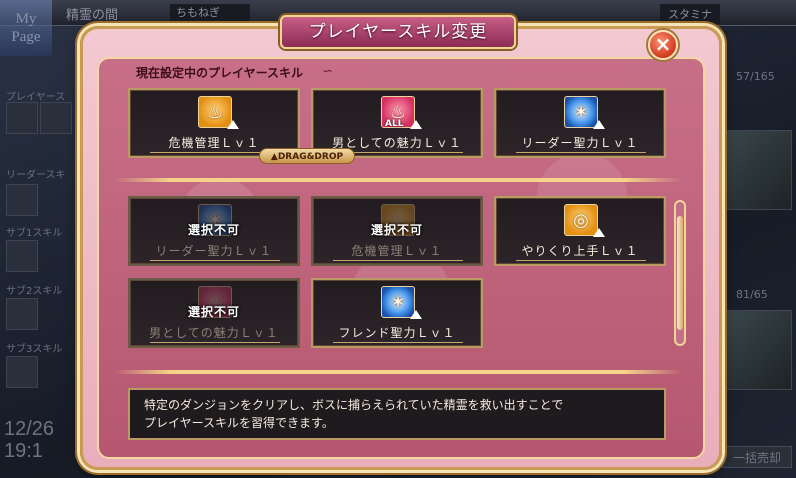 This screenshot has height=478, width=796. What do you see at coordinates (210, 13) in the screenshot?
I see `player-name: ちもねぎ` at bounding box center [210, 13].